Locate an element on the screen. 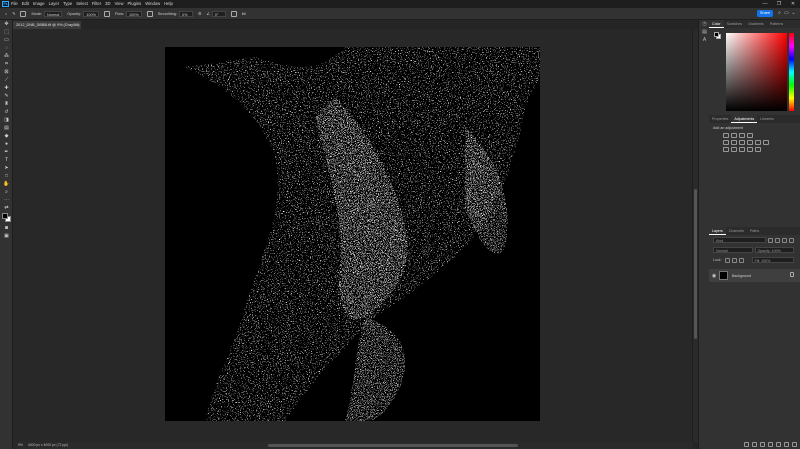 Image resolution: width=800 pixels, height=449 pixels. dodge-tool-icon: ● is located at coordinates (6, 144).